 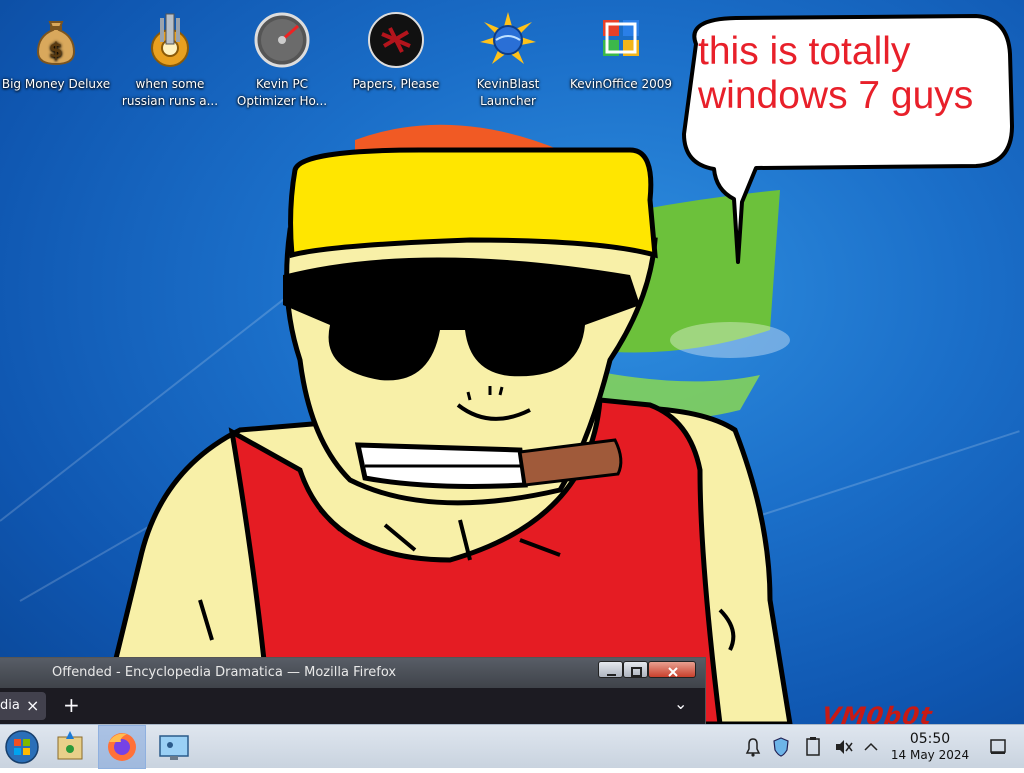 What do you see at coordinates (680, 703) in the screenshot?
I see `list-all-tabs-button: ⌄` at bounding box center [680, 703].